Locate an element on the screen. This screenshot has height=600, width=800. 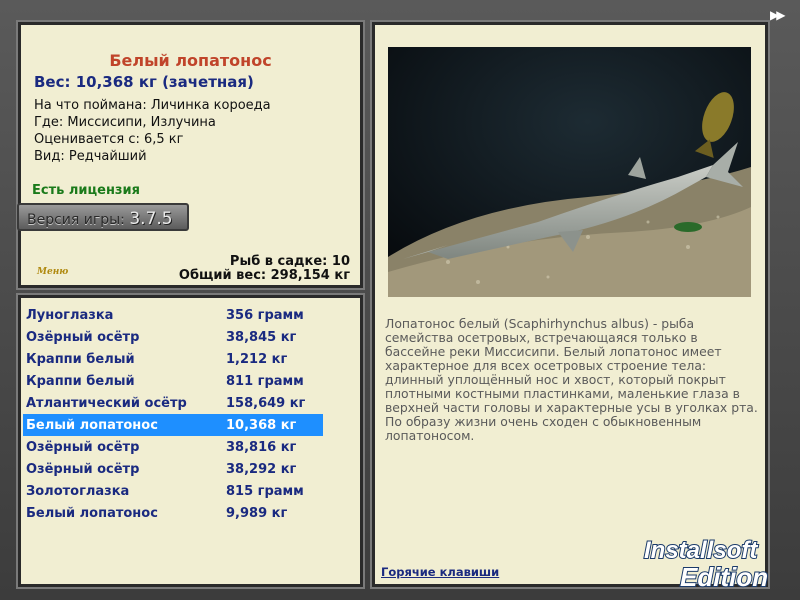
cage-count: Рыб в садке: 10 is located at coordinates (289, 261).